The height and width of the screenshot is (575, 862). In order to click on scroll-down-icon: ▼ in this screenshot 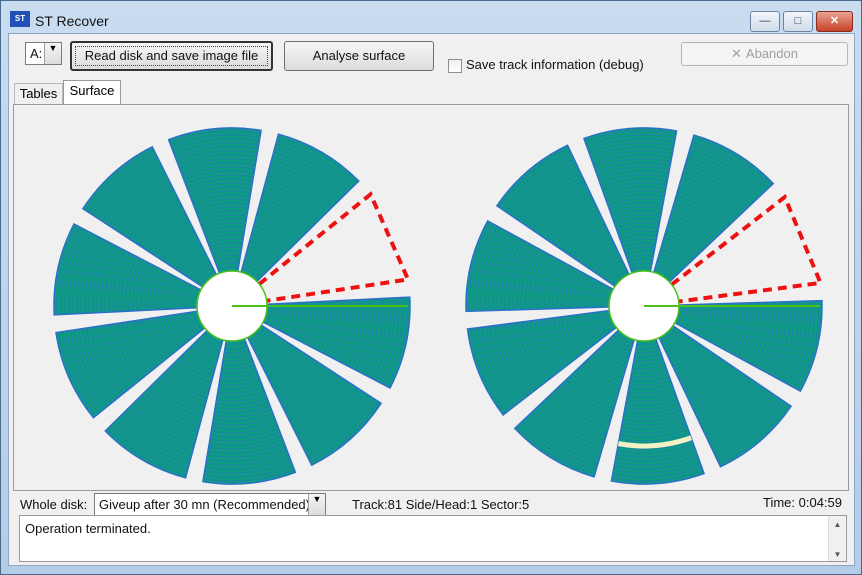, I will do `click(837, 554)`.